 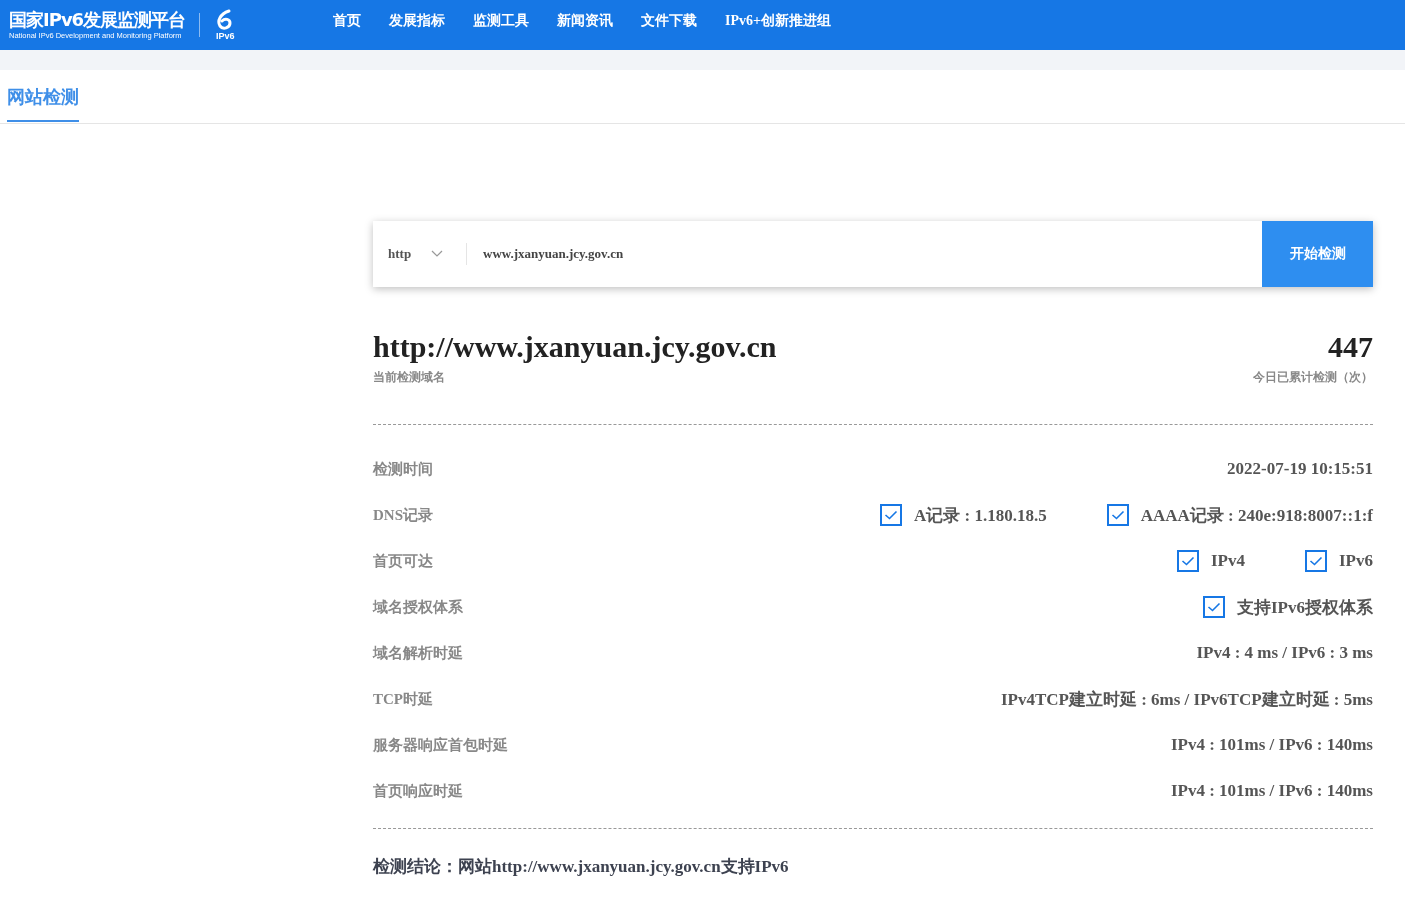 What do you see at coordinates (417, 21) in the screenshot?
I see `nav-link: 发展指标` at bounding box center [417, 21].